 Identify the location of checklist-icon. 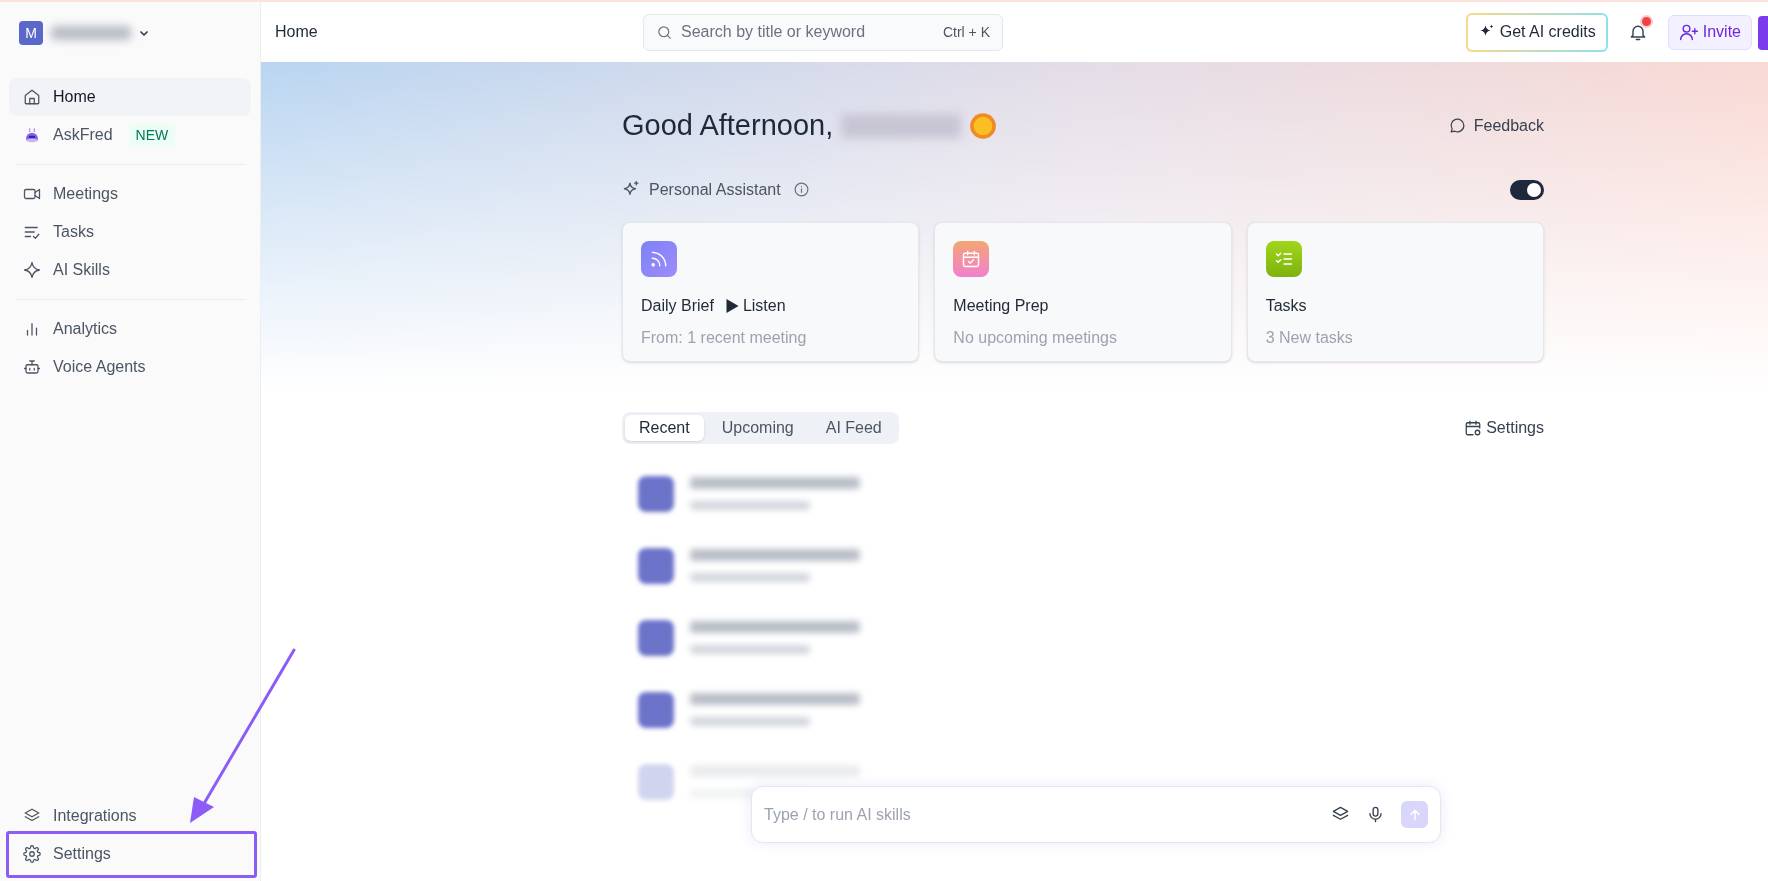
(1283, 258).